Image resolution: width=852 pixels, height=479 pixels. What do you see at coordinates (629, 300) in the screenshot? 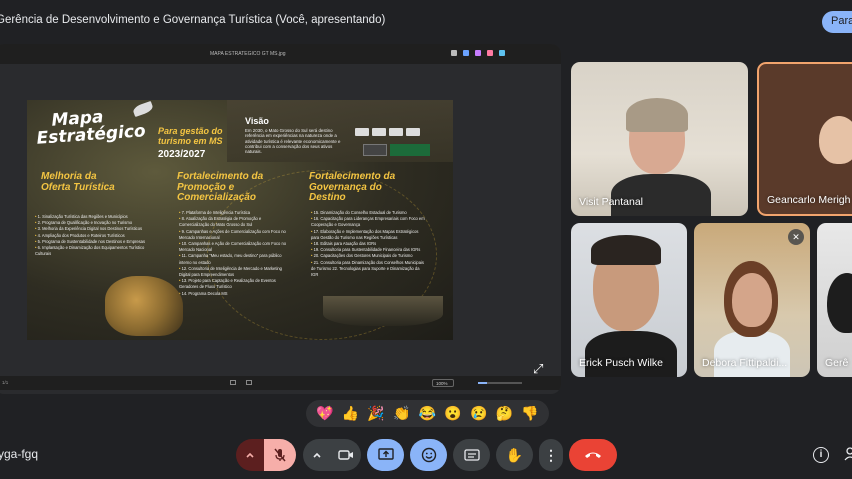
I see `participant-tile: Erick Pusch Wilke` at bounding box center [629, 300].